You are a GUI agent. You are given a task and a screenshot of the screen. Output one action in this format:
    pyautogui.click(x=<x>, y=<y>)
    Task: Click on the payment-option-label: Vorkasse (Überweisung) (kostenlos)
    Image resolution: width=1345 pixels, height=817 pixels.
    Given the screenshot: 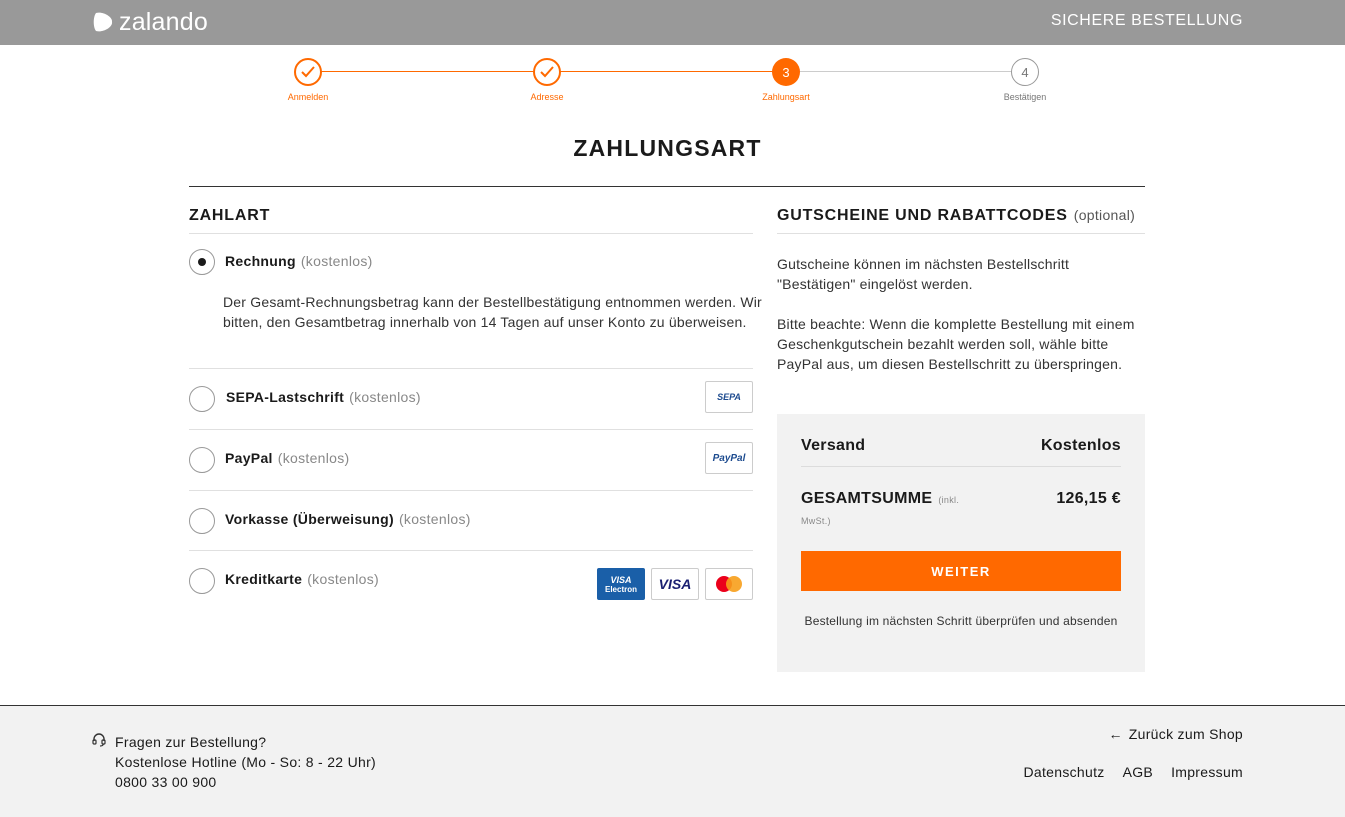 What is the action you would take?
    pyautogui.click(x=348, y=519)
    